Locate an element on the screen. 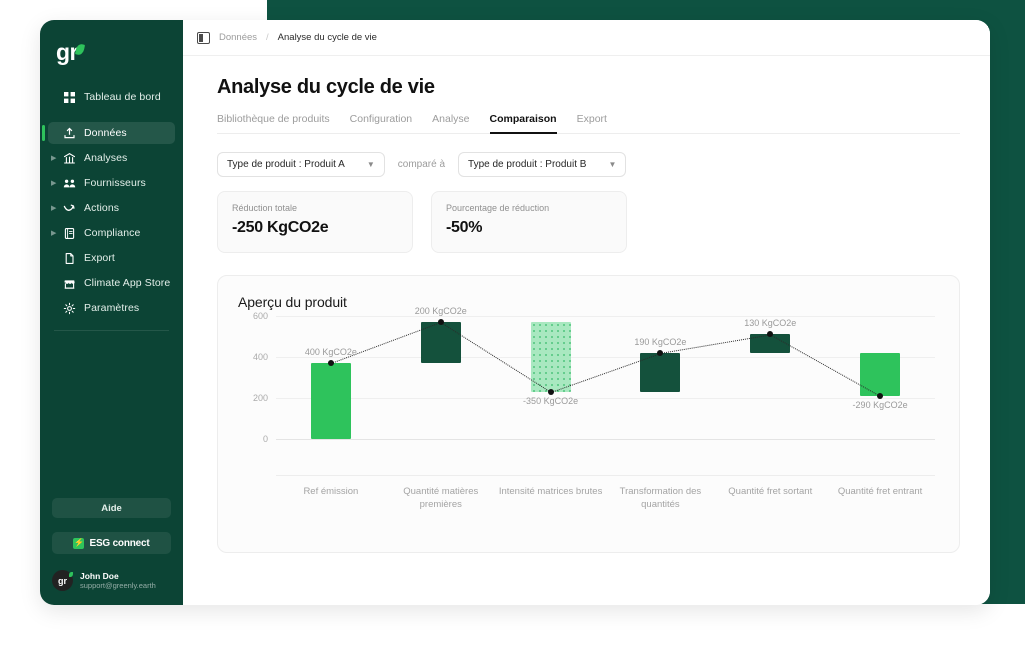 The width and height of the screenshot is (1025, 661). sidebar-item-label: Fournisseurs is located at coordinates (115, 183).